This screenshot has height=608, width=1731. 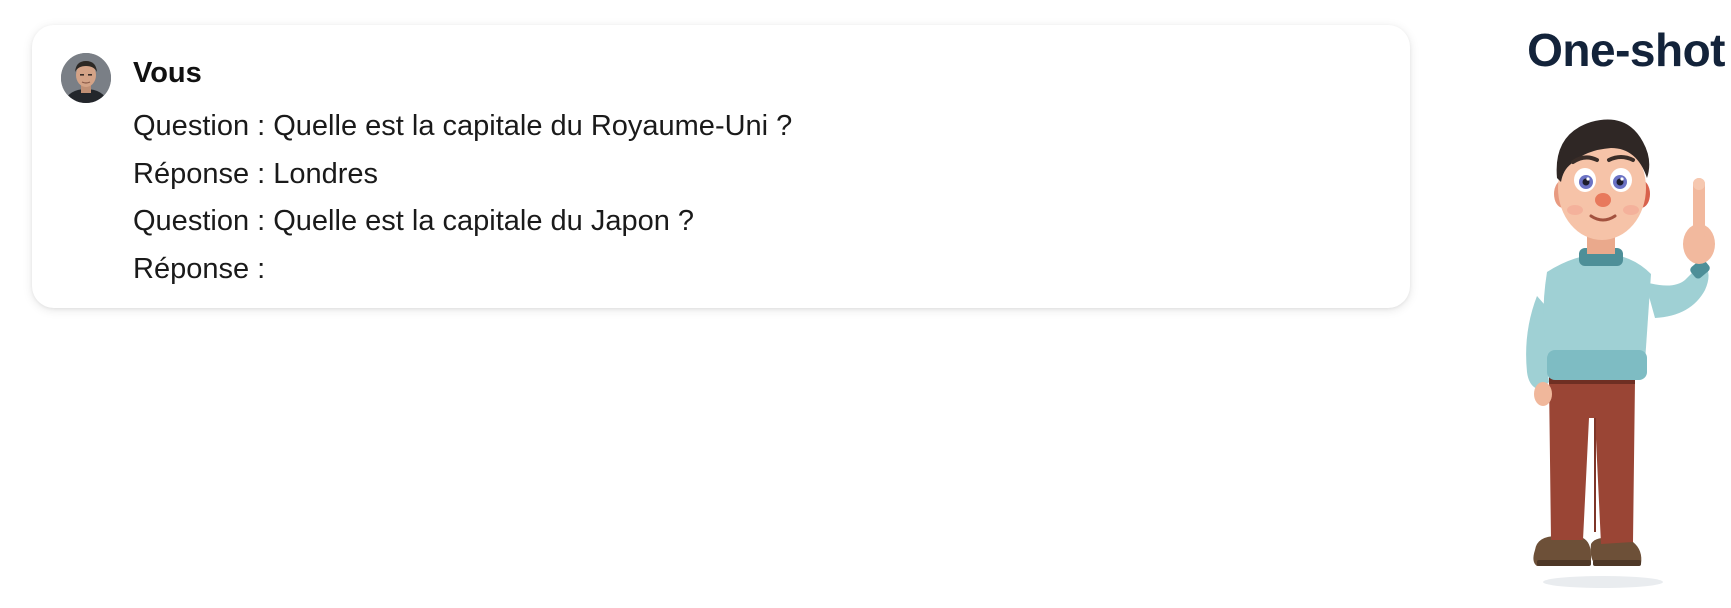 I want to click on user-avatar-icon, so click(x=86, y=78).